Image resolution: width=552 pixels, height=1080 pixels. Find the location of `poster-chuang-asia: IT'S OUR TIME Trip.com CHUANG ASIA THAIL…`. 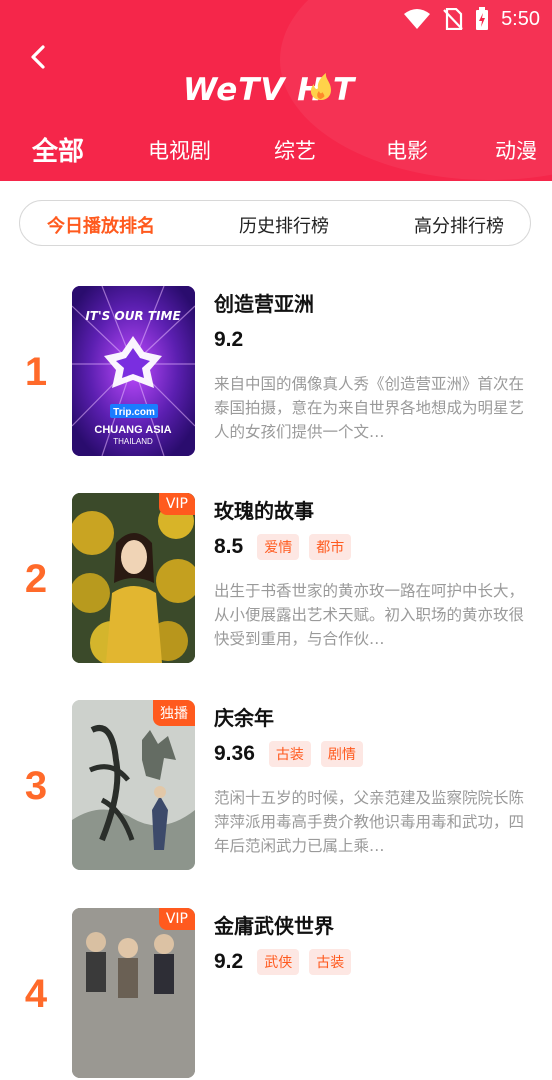

poster-chuang-asia: IT'S OUR TIME Trip.com CHUANG ASIA THAIL… is located at coordinates (133, 371).